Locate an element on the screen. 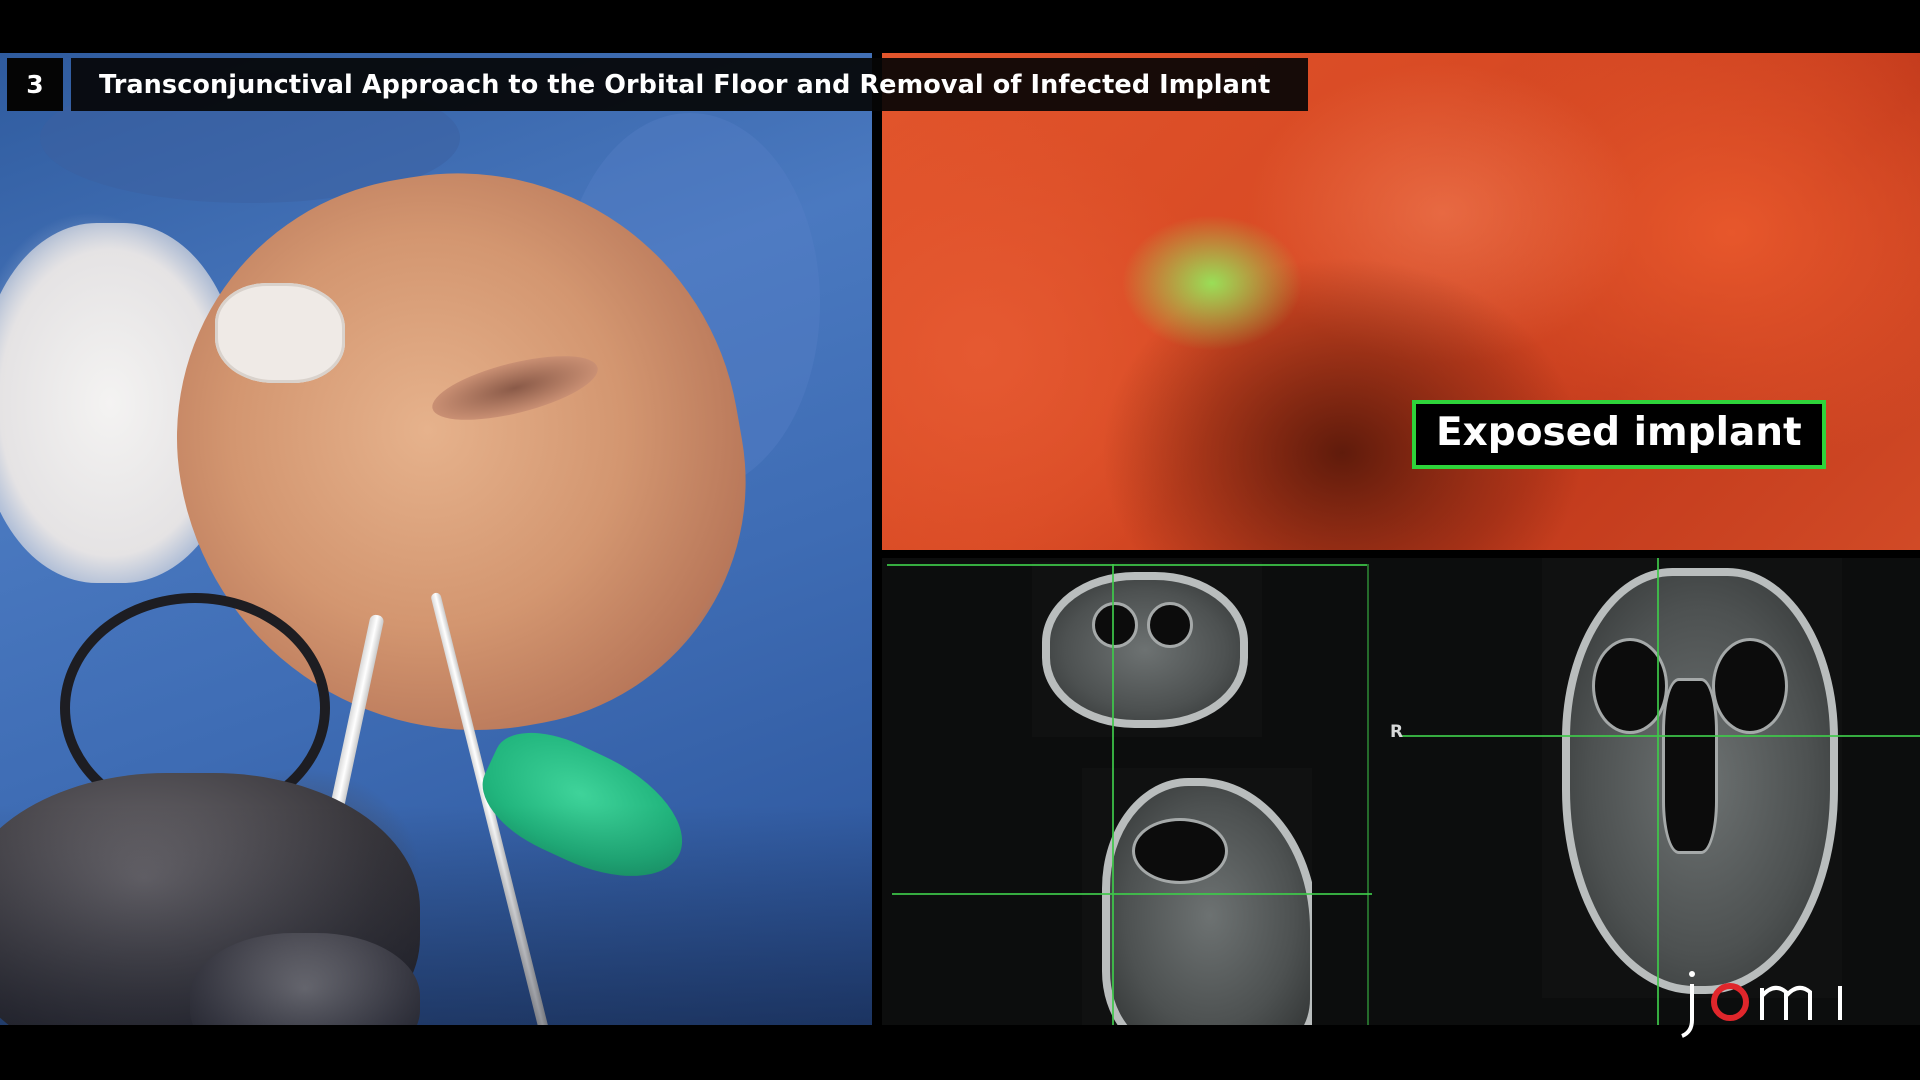 This screenshot has width=1920, height=1080. guide-line-horizontal-right is located at coordinates (1661, 736).